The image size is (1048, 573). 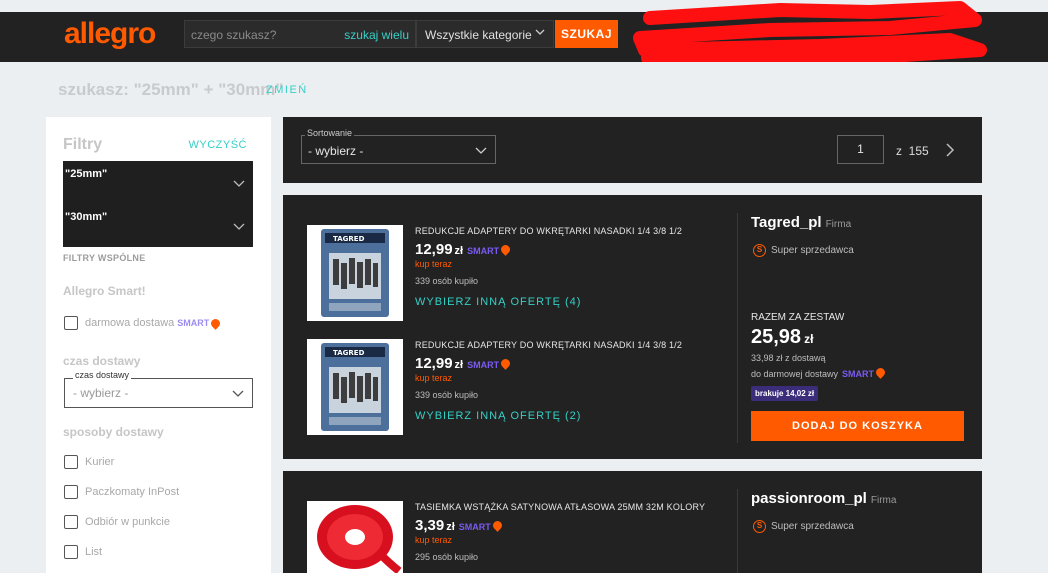 I want to click on adapter-set-image: TAGRED, so click(x=355, y=387).